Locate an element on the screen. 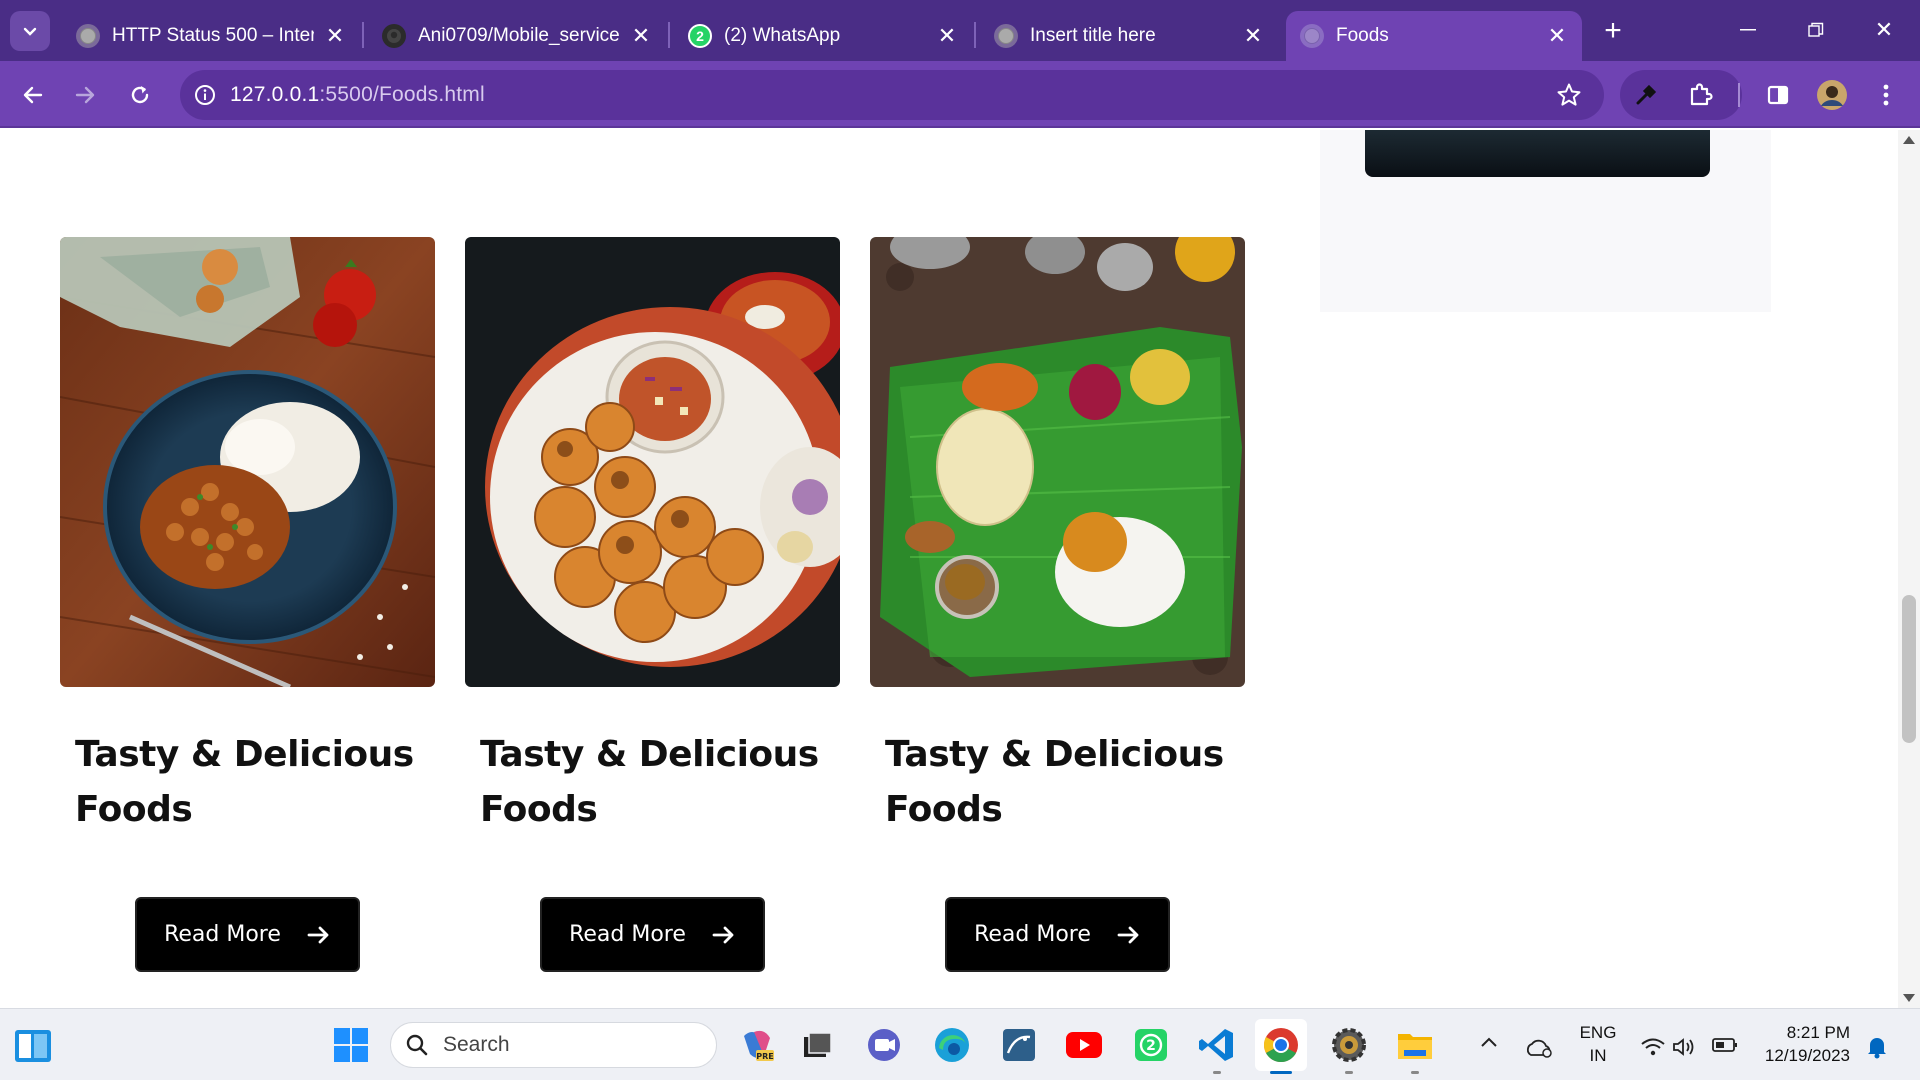 The image size is (1920, 1080). sidebar-panel is located at coordinates (1545, 221).